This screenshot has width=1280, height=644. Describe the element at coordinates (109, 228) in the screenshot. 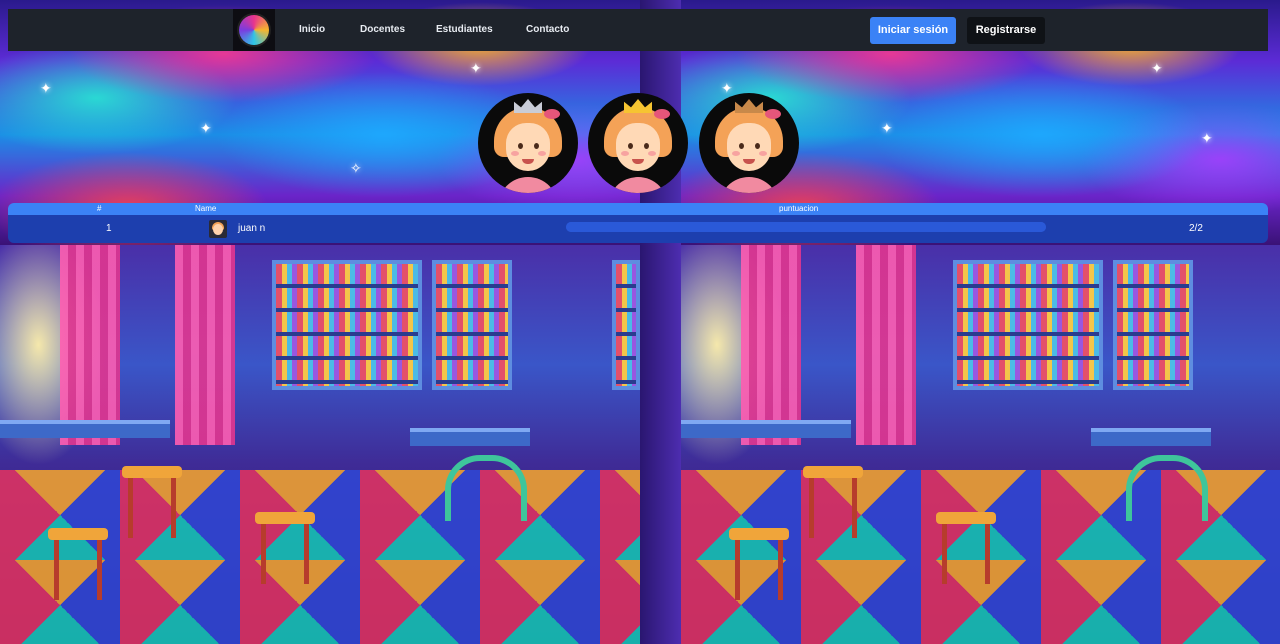

I see `row-rank: 1` at that location.